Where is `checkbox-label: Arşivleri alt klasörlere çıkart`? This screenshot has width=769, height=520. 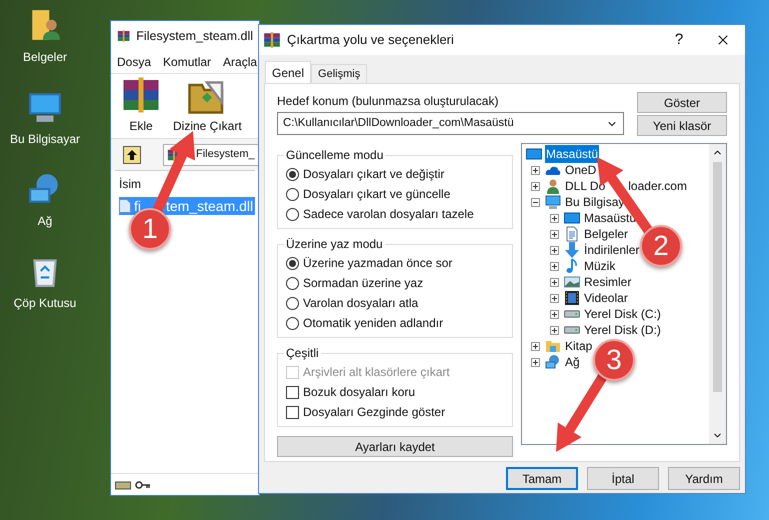 checkbox-label: Arşivleri alt klasörlere çıkart is located at coordinates (376, 372).